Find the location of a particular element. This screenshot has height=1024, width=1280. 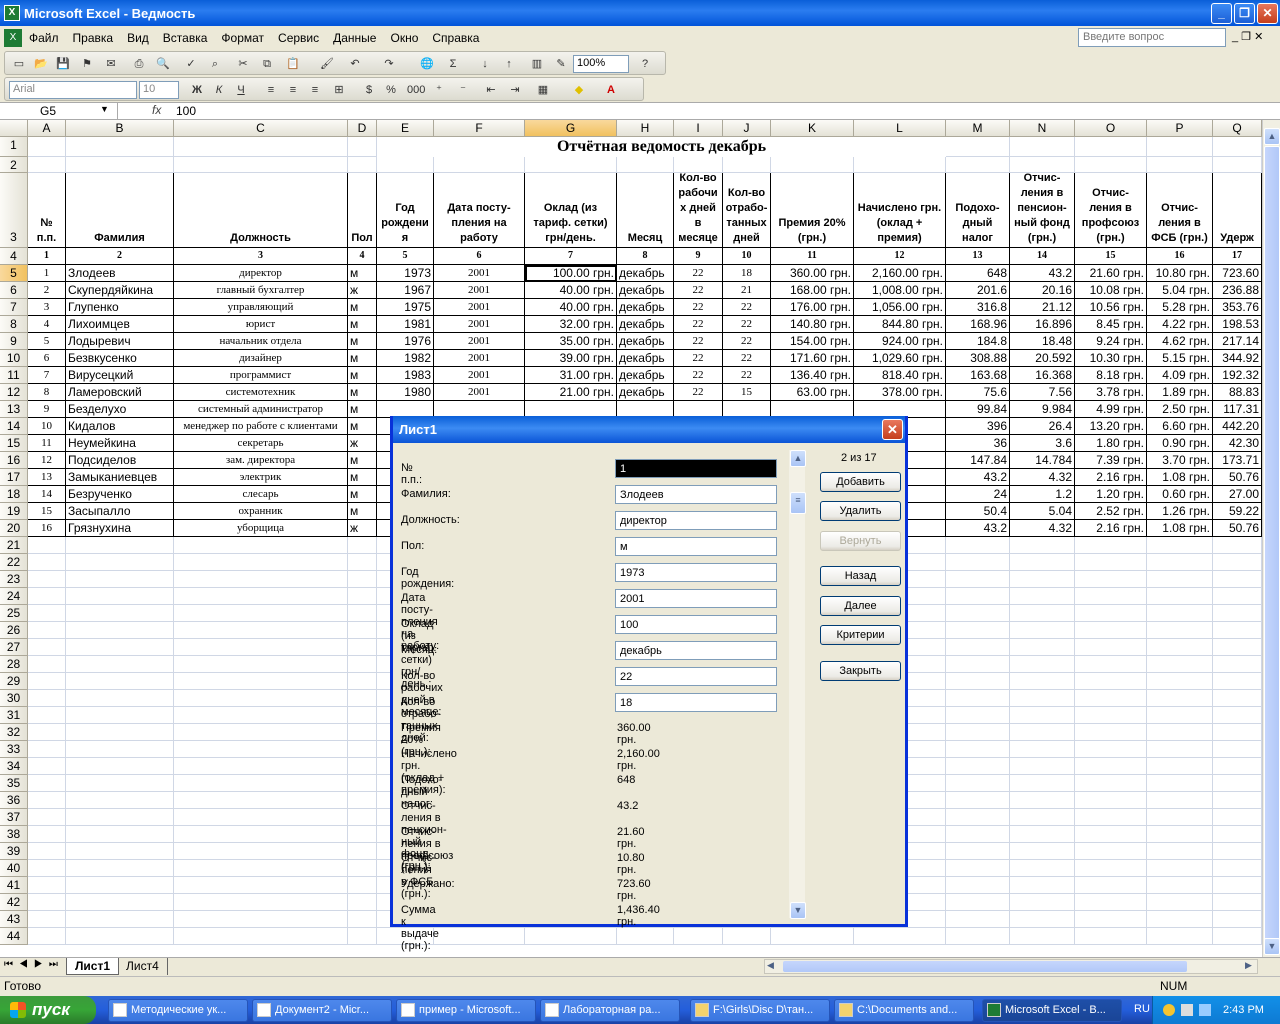

function-icon: fx is located at coordinates (156, 110).